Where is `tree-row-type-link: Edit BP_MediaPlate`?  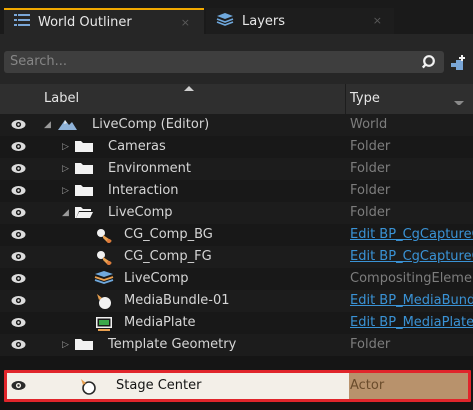
tree-row-type-link: Edit BP_MediaPlate is located at coordinates (411, 322).